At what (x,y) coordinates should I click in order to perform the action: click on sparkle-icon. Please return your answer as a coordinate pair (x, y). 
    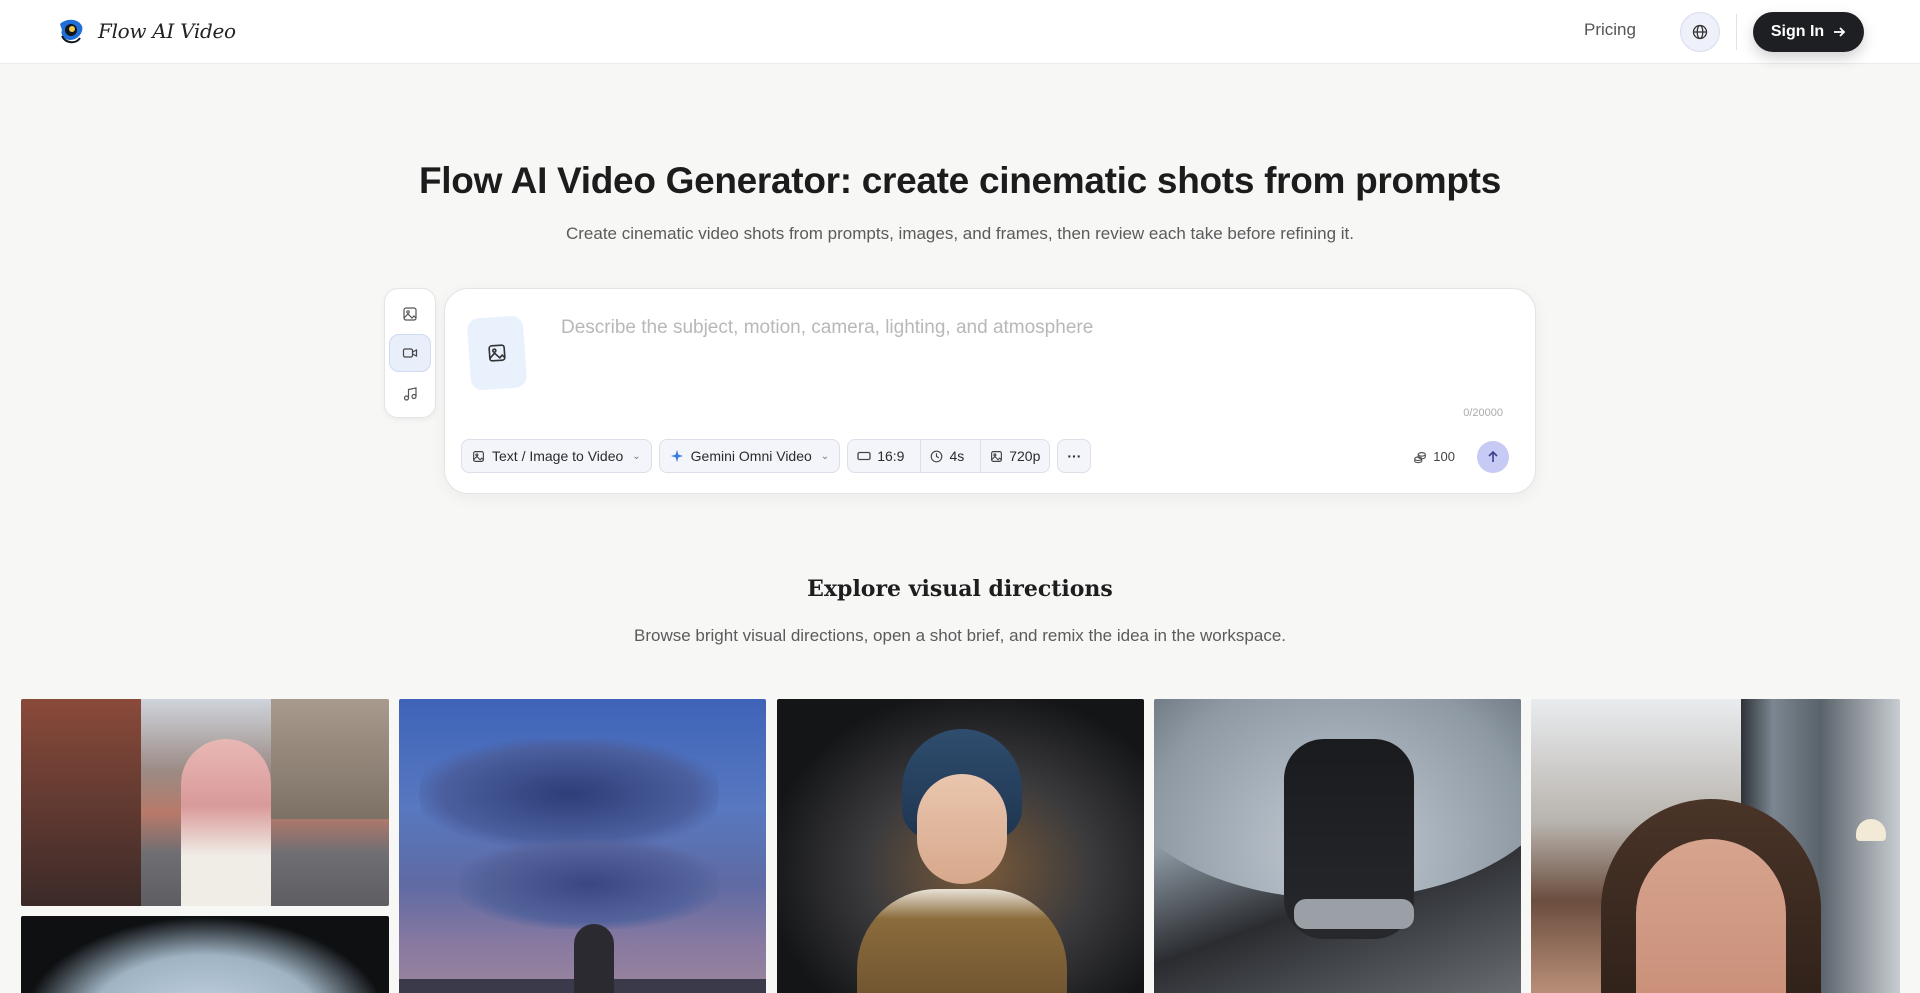
    Looking at the image, I should click on (676, 456).